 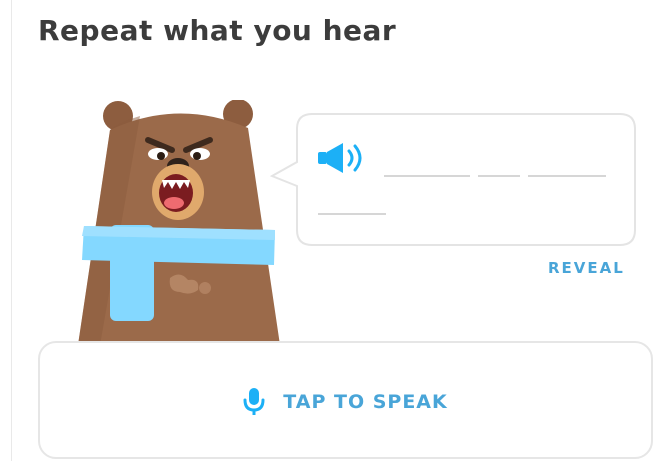 What do you see at coordinates (11, 230) in the screenshot?
I see `screen-edge-divider` at bounding box center [11, 230].